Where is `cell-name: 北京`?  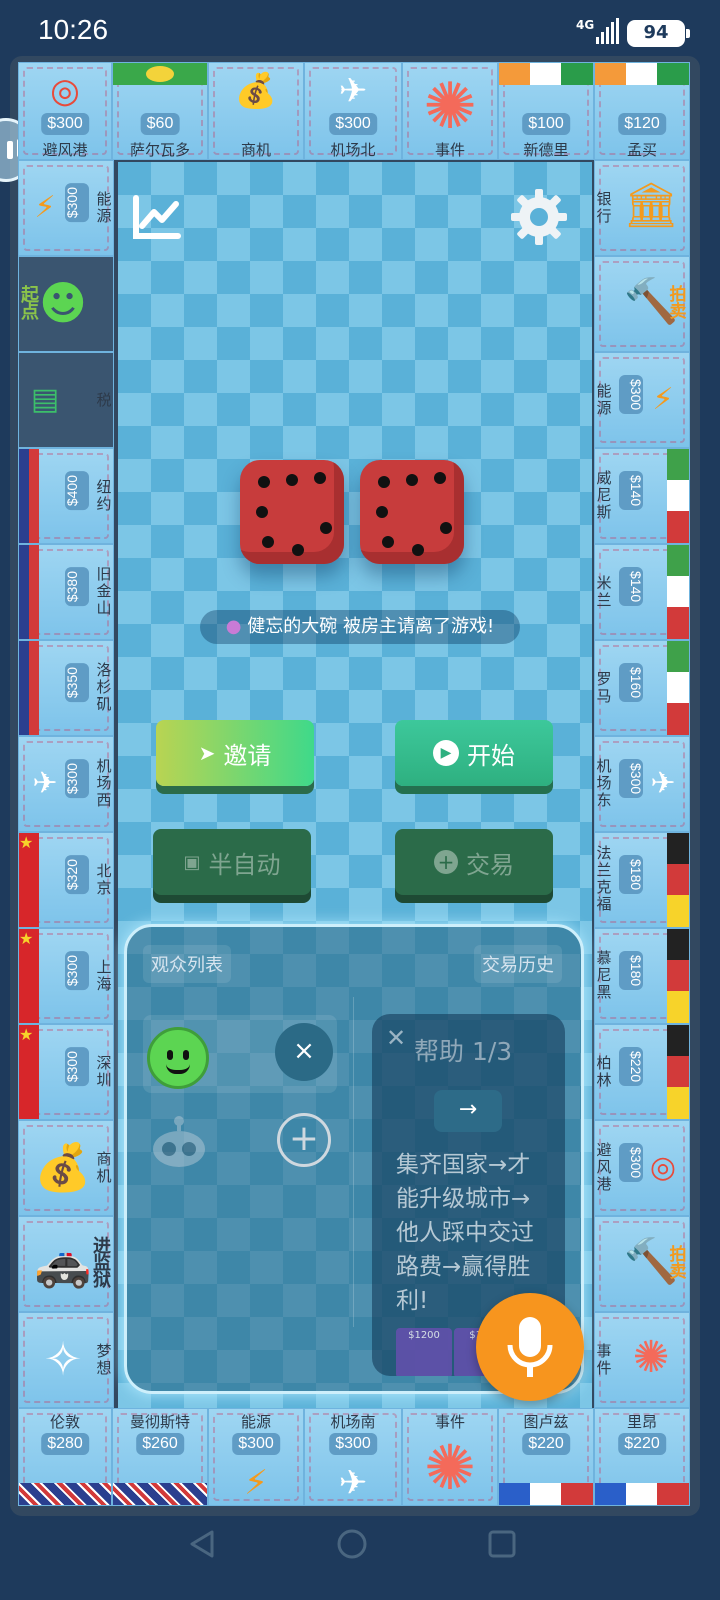 cell-name: 北京 is located at coordinates (104, 879).